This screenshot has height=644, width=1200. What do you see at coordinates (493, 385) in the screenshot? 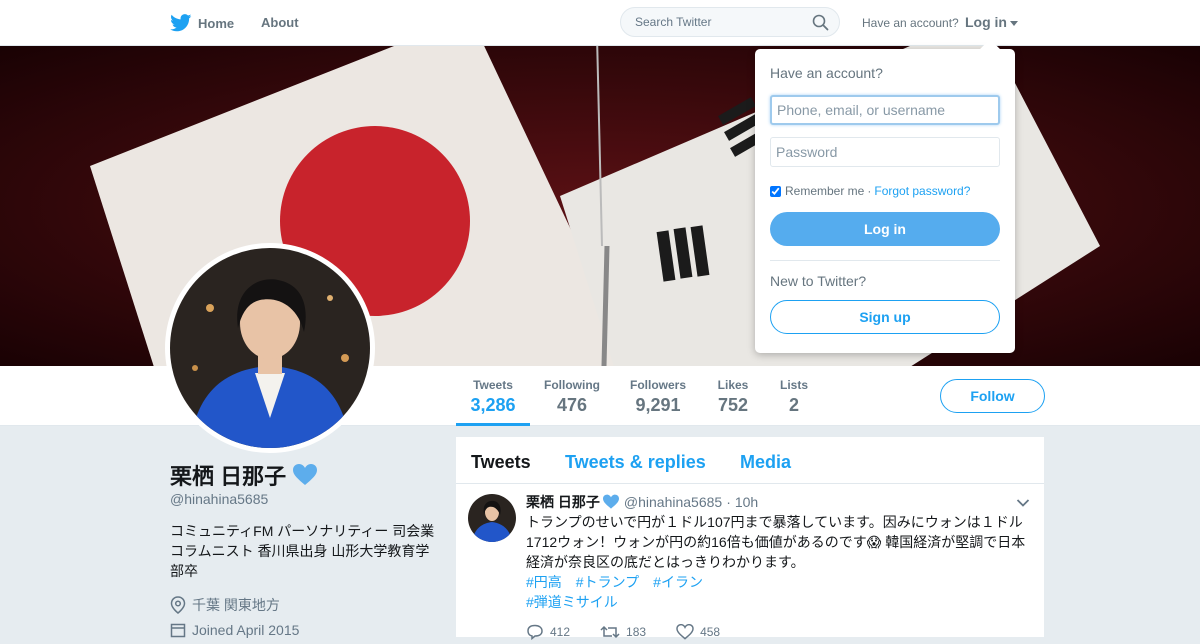
I see `stat-tweets-label: Tweets` at bounding box center [493, 385].